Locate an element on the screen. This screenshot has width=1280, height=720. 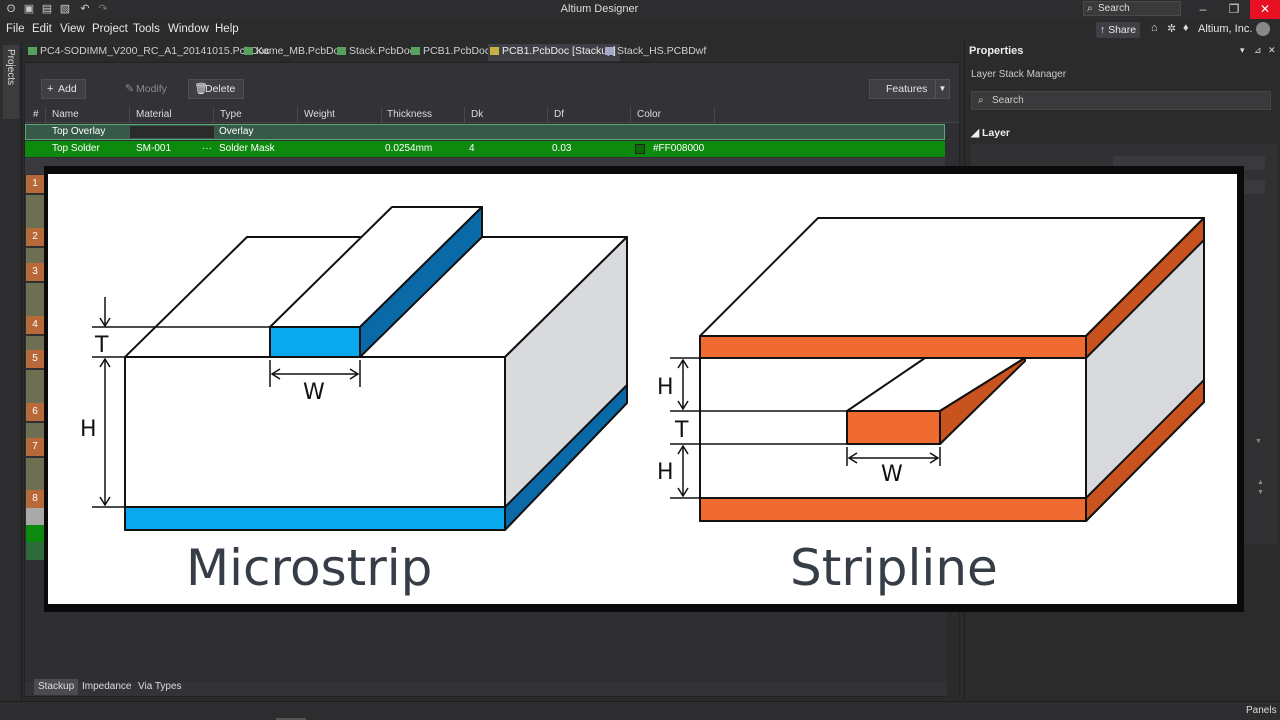
minimize-button: – is located at coordinates (1203, 9).